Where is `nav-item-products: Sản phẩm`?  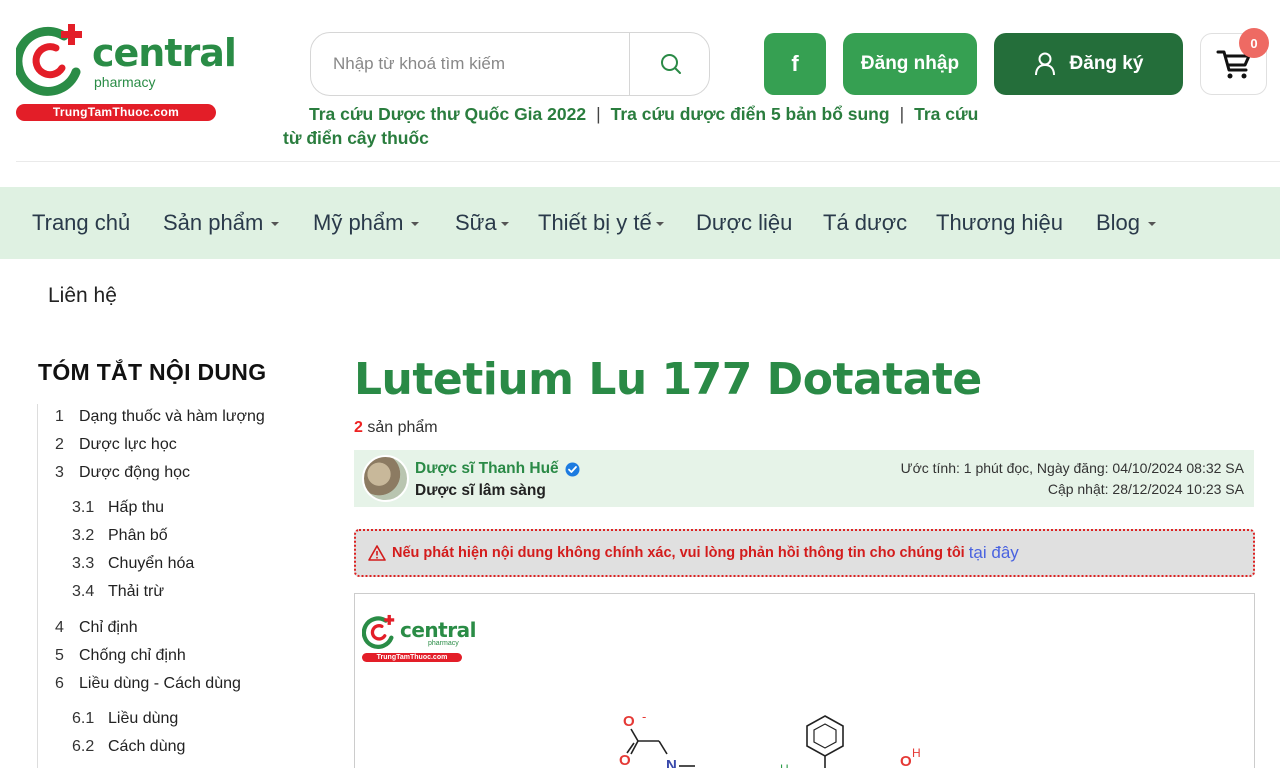 nav-item-products: Sản phẩm is located at coordinates (221, 223).